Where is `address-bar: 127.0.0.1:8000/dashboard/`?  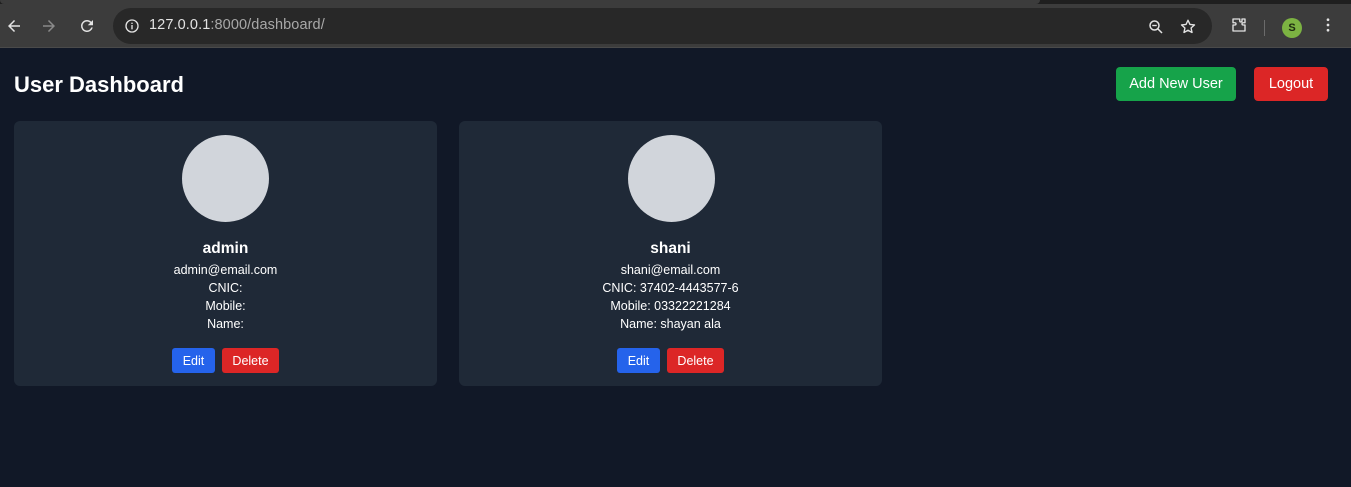 address-bar: 127.0.0.1:8000/dashboard/ is located at coordinates (662, 26).